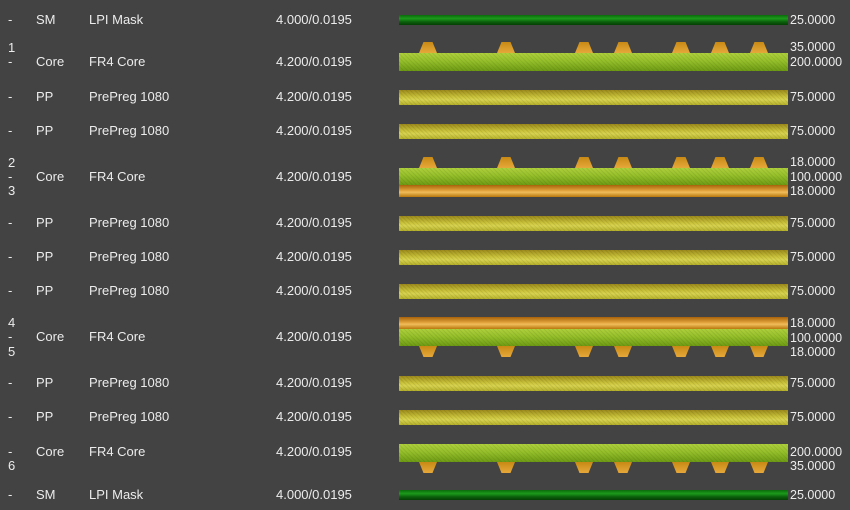 The image size is (850, 510). Describe the element at coordinates (12, 190) in the screenshot. I see `copper-layer-number: 3` at that location.